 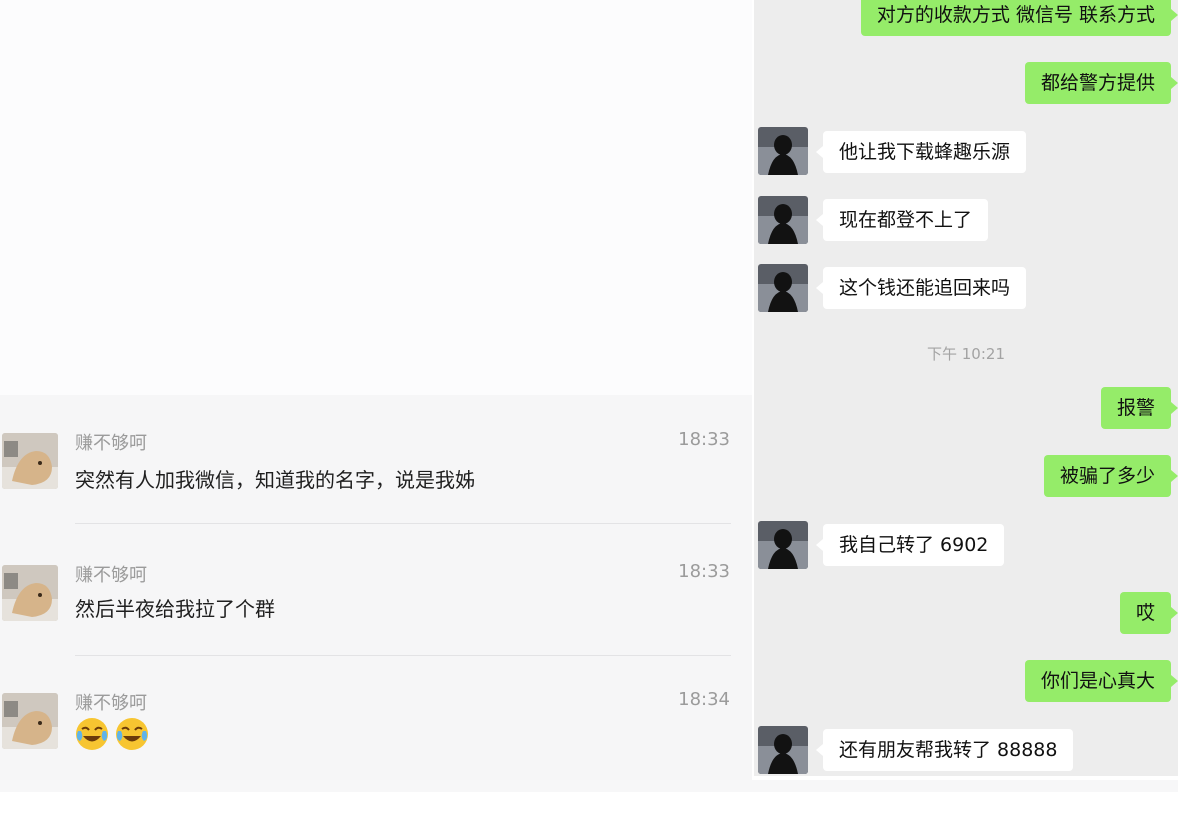 I want to click on bottom-strip, so click(x=589, y=786).